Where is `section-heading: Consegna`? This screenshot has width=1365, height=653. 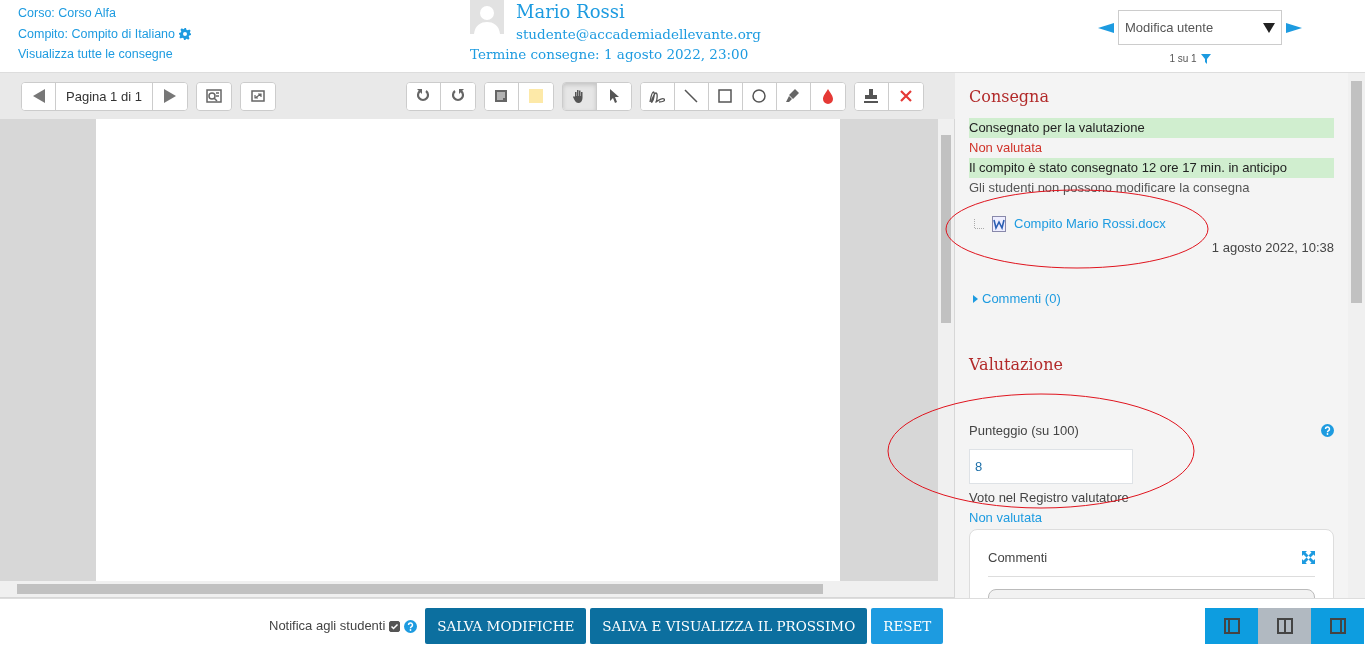
section-heading: Consegna is located at coordinates (1009, 97).